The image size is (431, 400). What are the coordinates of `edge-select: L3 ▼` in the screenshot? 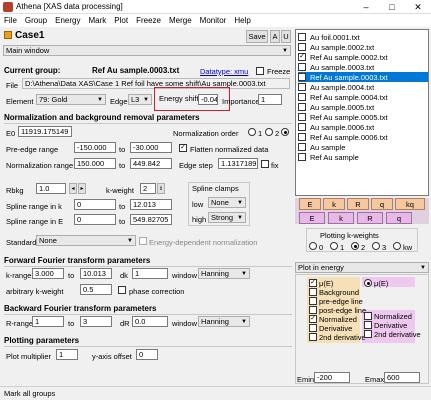 It's located at (140, 99).